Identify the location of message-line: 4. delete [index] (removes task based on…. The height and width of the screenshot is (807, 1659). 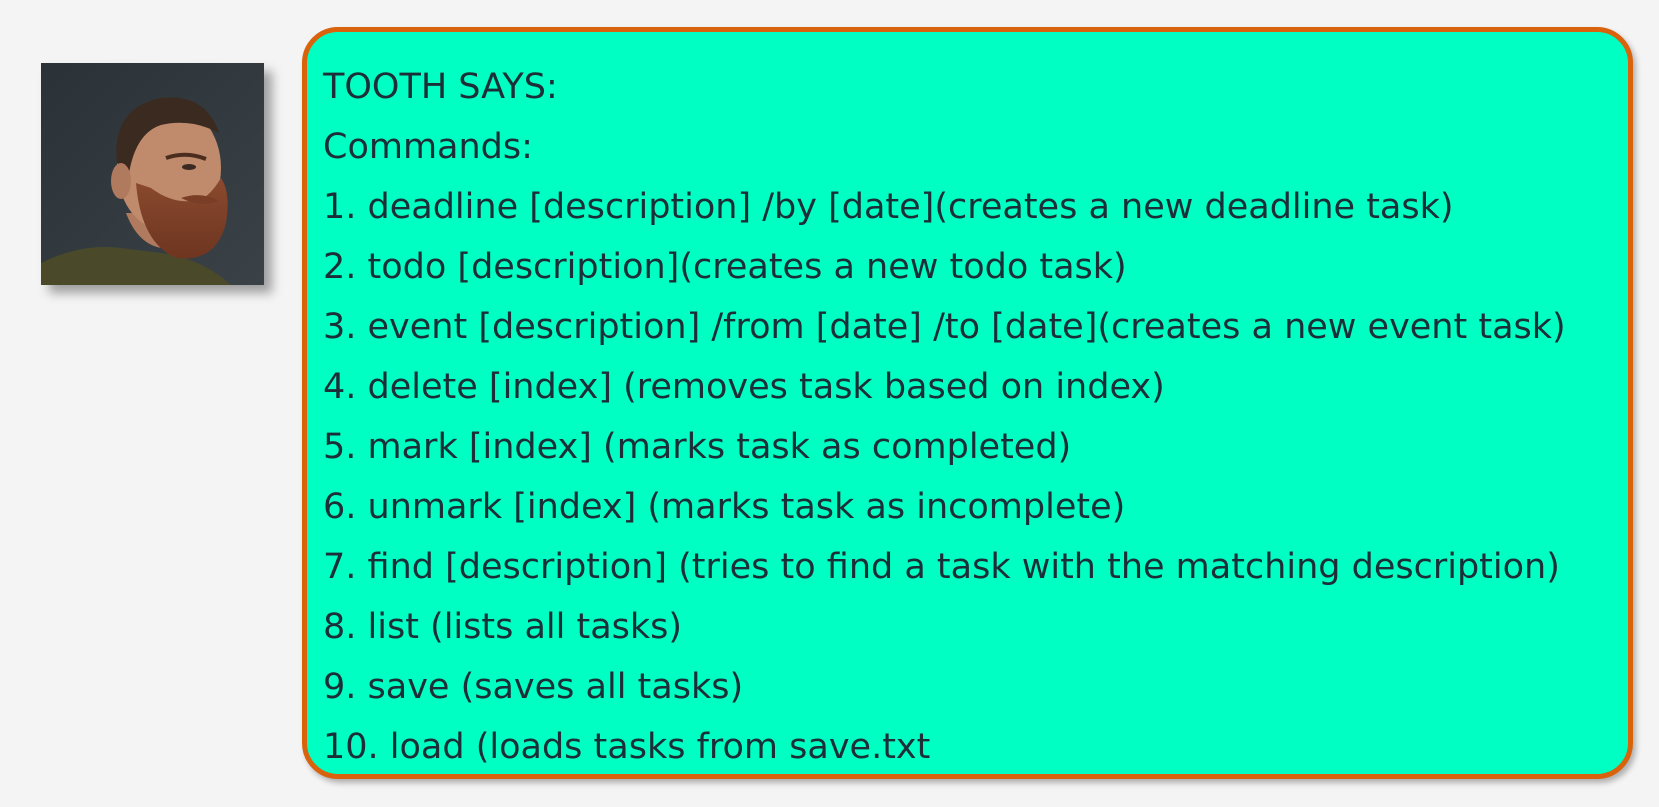
(744, 387).